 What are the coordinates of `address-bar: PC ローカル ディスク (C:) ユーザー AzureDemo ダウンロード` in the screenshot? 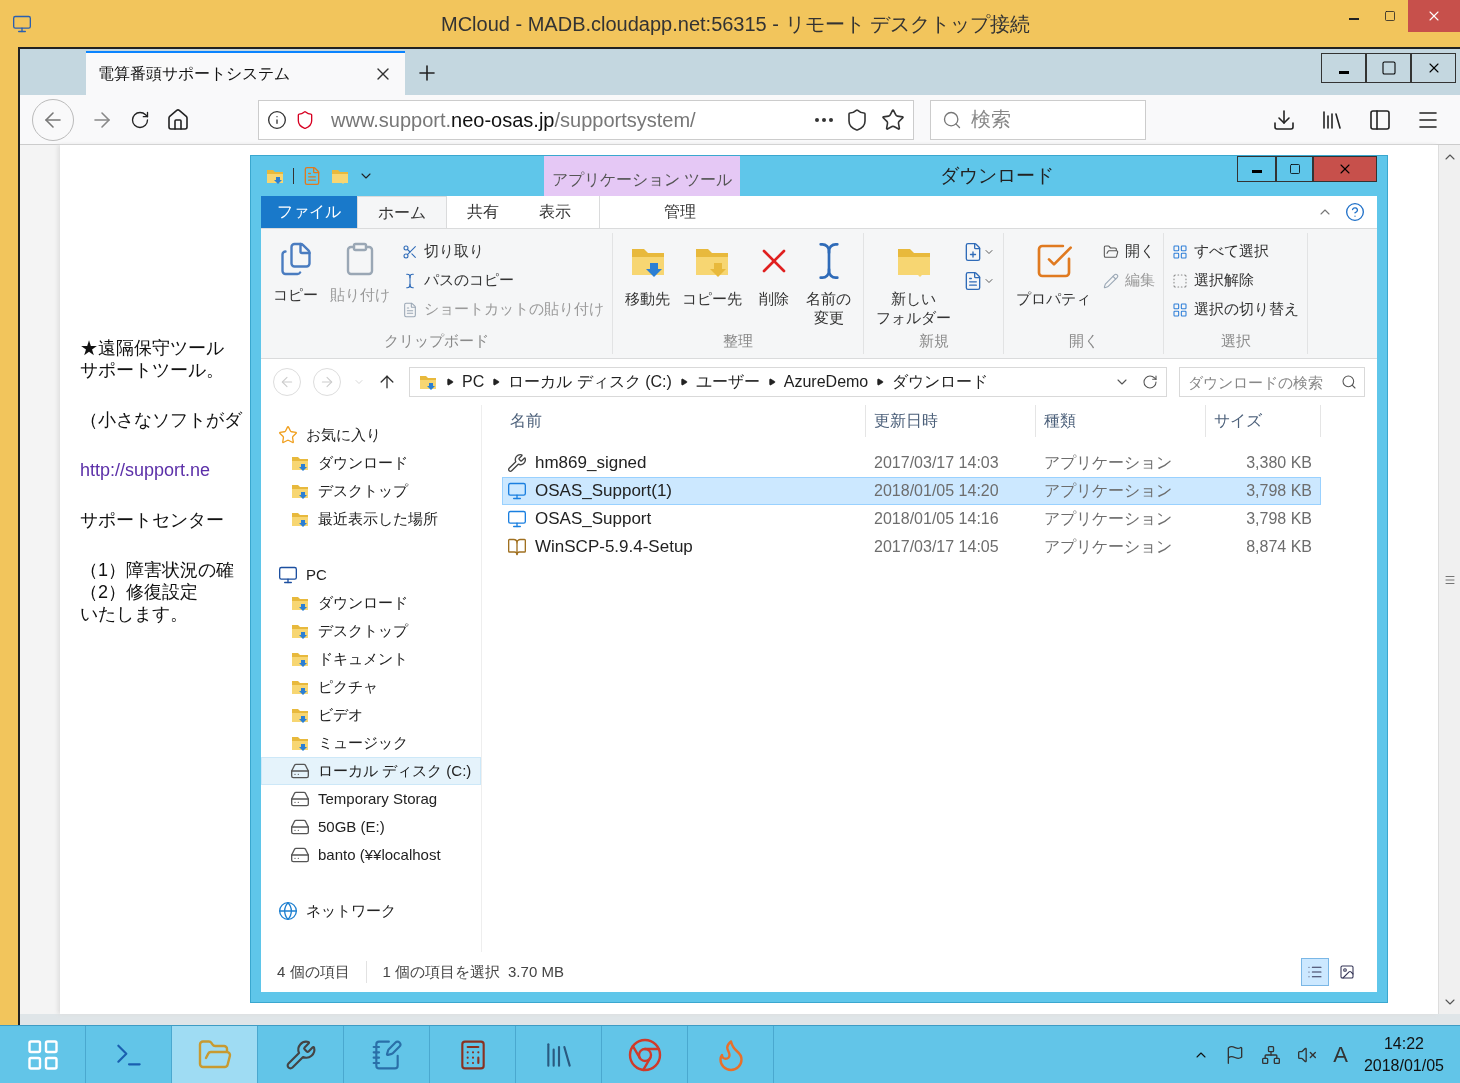 It's located at (788, 382).